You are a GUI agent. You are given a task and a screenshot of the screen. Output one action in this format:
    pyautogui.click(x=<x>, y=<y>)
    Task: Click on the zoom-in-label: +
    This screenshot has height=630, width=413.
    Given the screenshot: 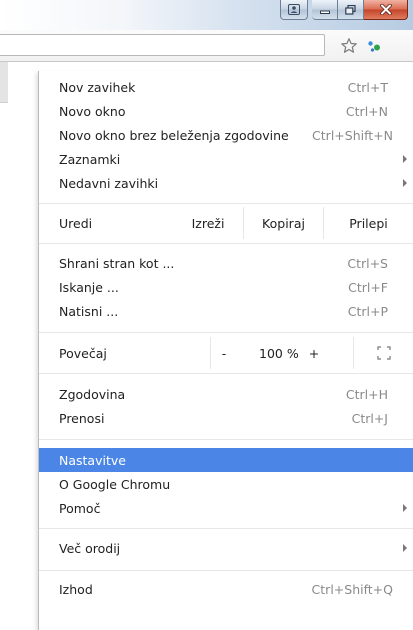 What is the action you would take?
    pyautogui.click(x=314, y=353)
    